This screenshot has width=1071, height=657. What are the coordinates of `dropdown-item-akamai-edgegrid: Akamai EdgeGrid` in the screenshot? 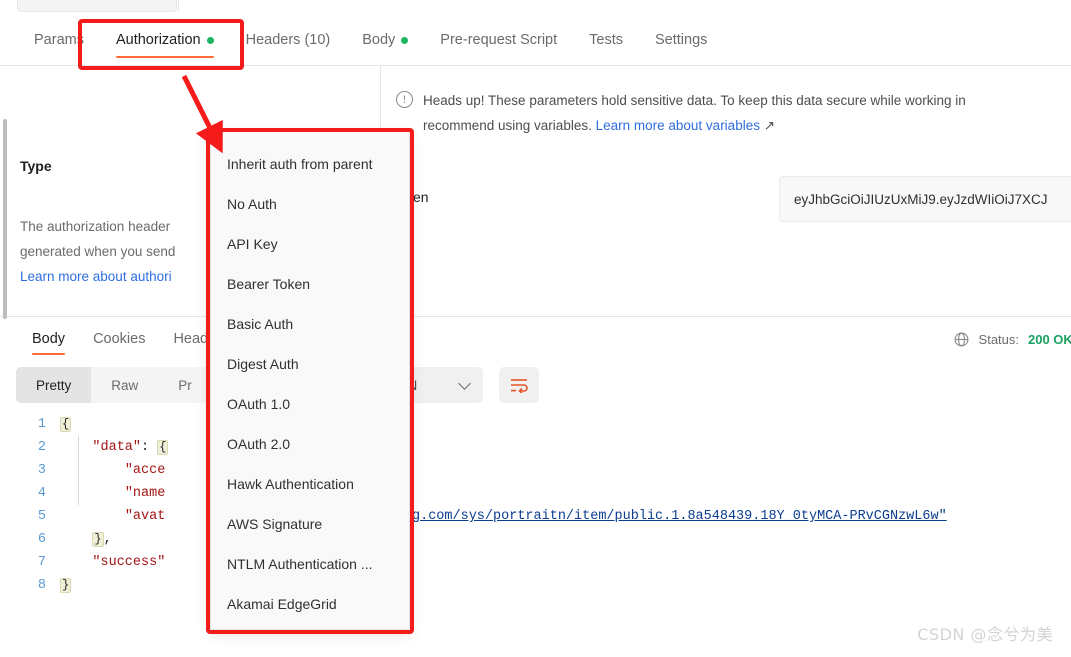 It's located at (310, 604).